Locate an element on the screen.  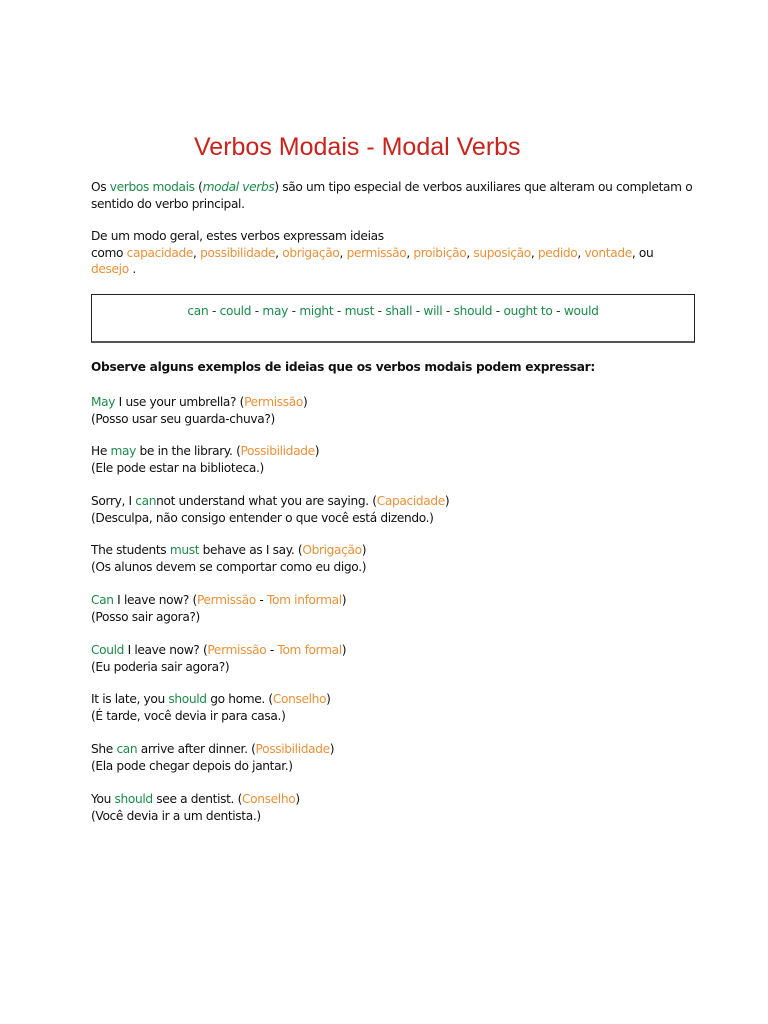
idea-label: Conselho is located at coordinates (269, 799).